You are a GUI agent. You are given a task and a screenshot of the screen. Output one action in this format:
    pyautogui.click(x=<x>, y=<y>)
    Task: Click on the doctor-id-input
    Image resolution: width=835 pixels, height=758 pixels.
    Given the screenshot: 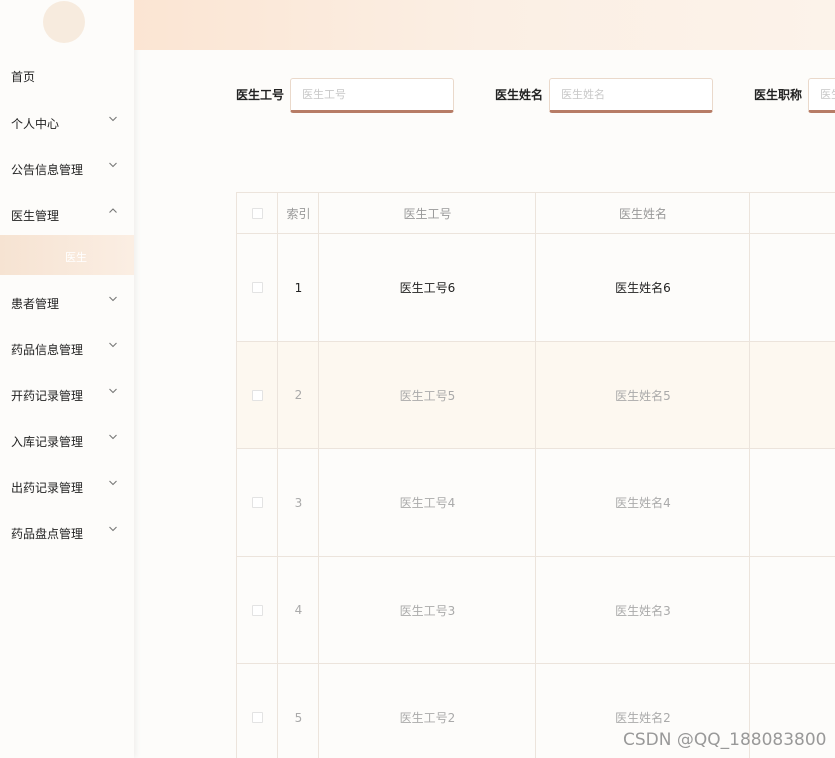 What is the action you would take?
    pyautogui.click(x=372, y=94)
    